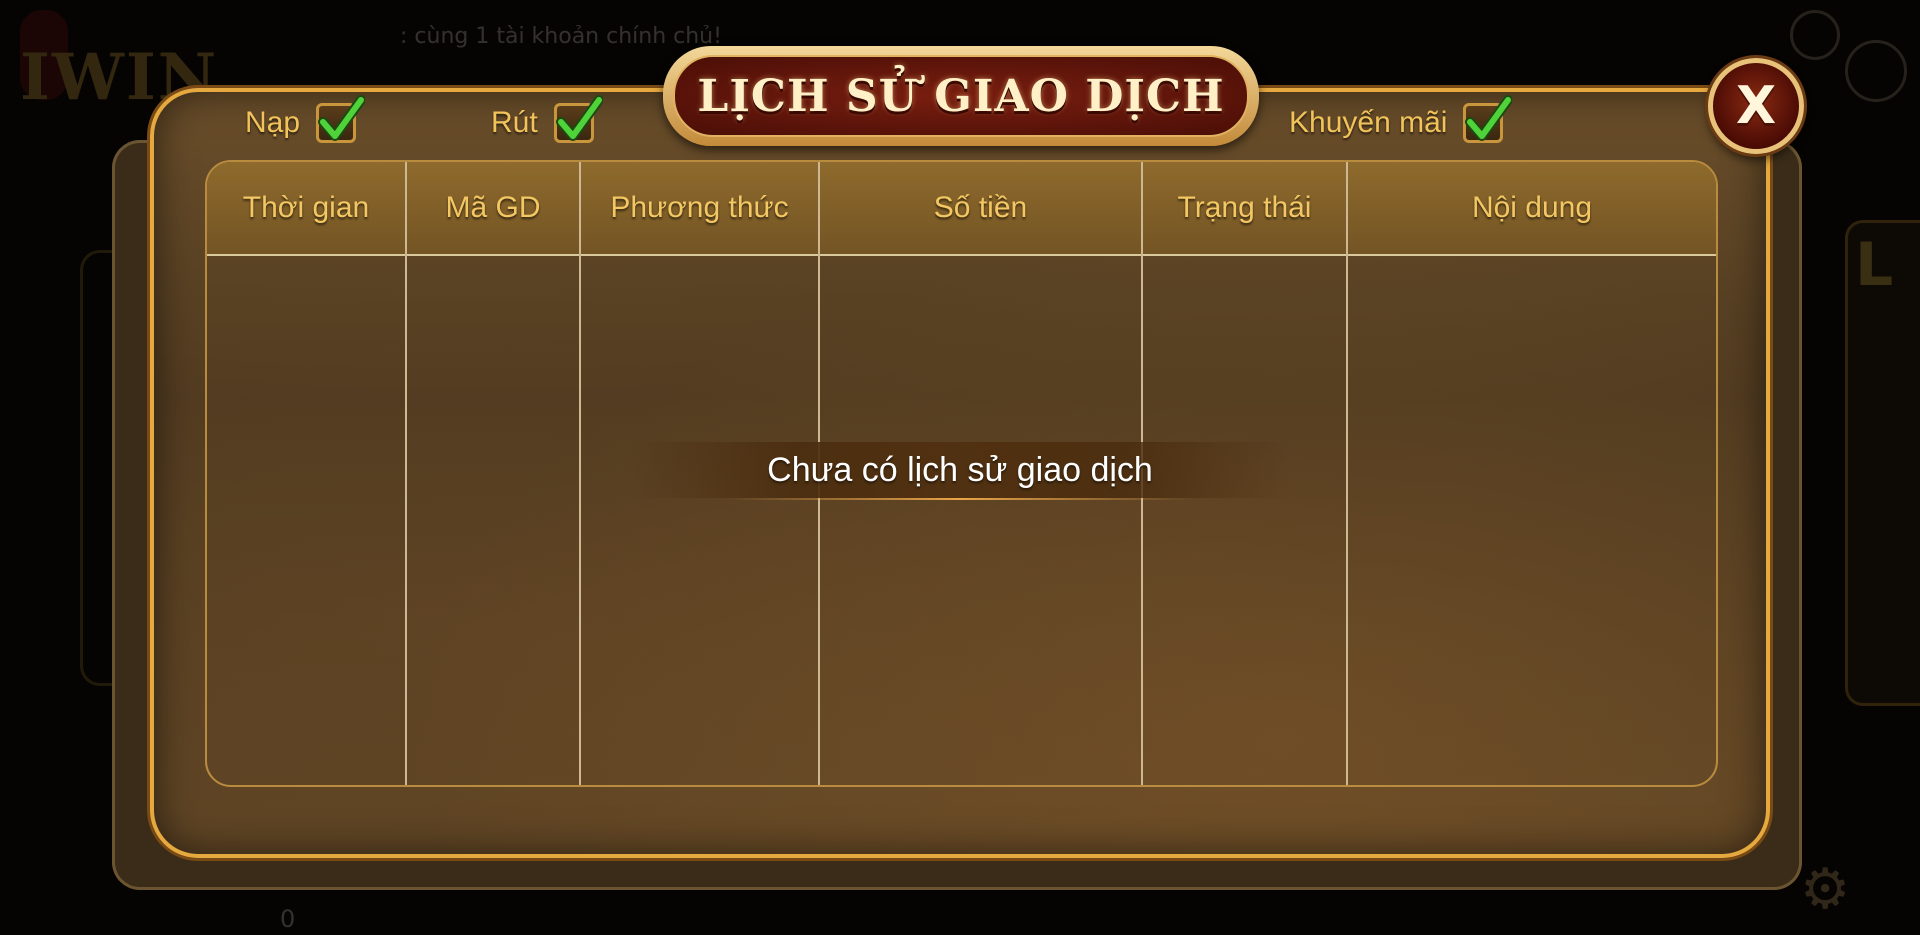 This screenshot has width=1920, height=935. I want to click on filter-withdraw: Rút, so click(547, 123).